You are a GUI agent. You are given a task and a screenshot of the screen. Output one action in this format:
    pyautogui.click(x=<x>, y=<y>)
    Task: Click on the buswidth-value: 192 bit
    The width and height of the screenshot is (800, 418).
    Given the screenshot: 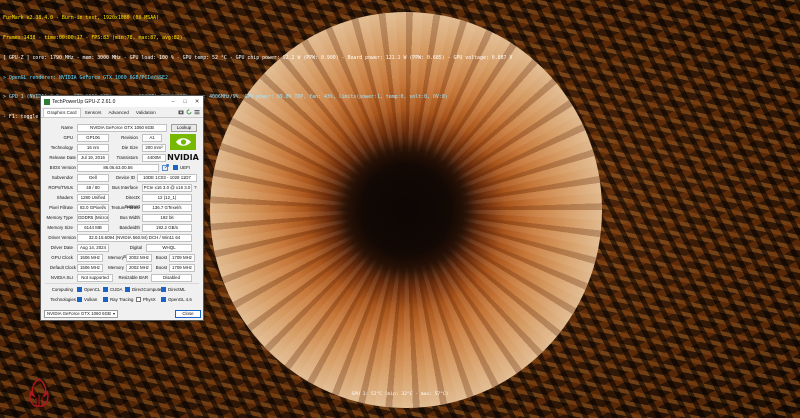 What is the action you would take?
    pyautogui.click(x=167, y=217)
    